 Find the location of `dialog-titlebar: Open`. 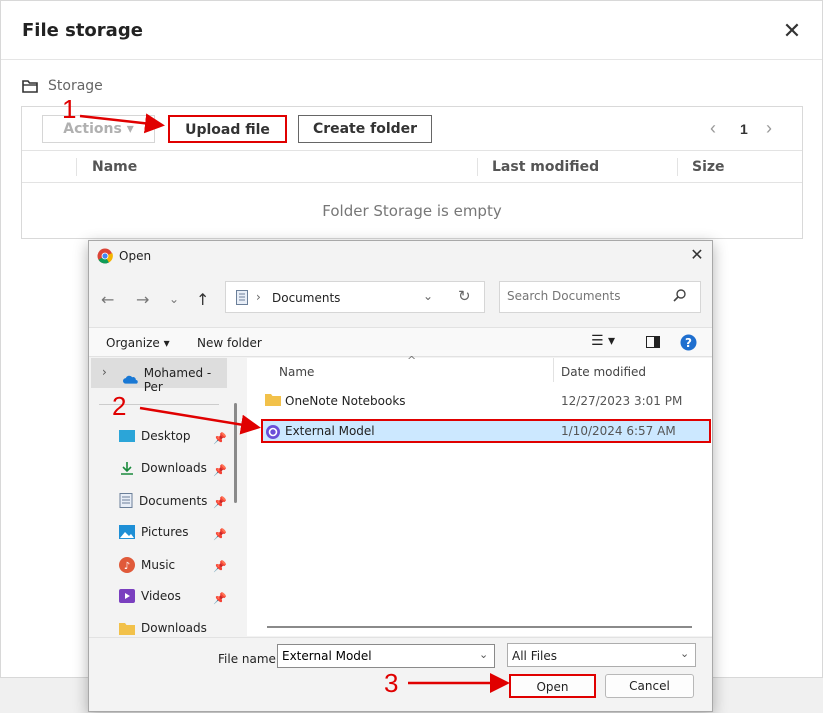

dialog-titlebar: Open is located at coordinates (124, 256).